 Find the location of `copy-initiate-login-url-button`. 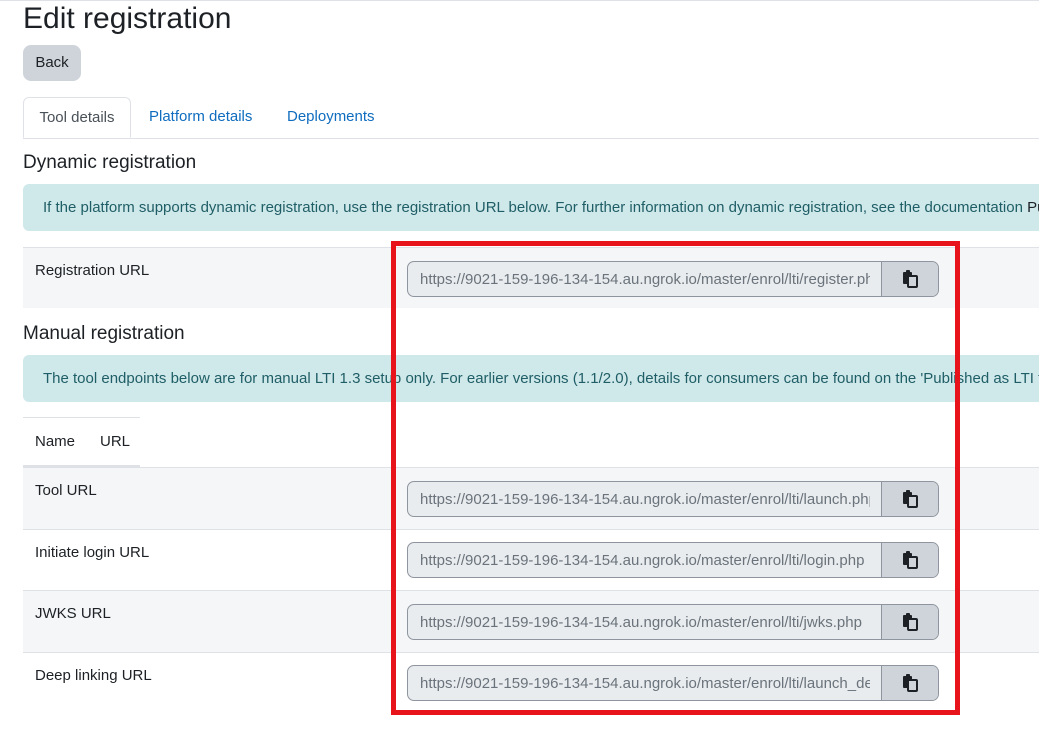

copy-initiate-login-url-button is located at coordinates (909, 560).